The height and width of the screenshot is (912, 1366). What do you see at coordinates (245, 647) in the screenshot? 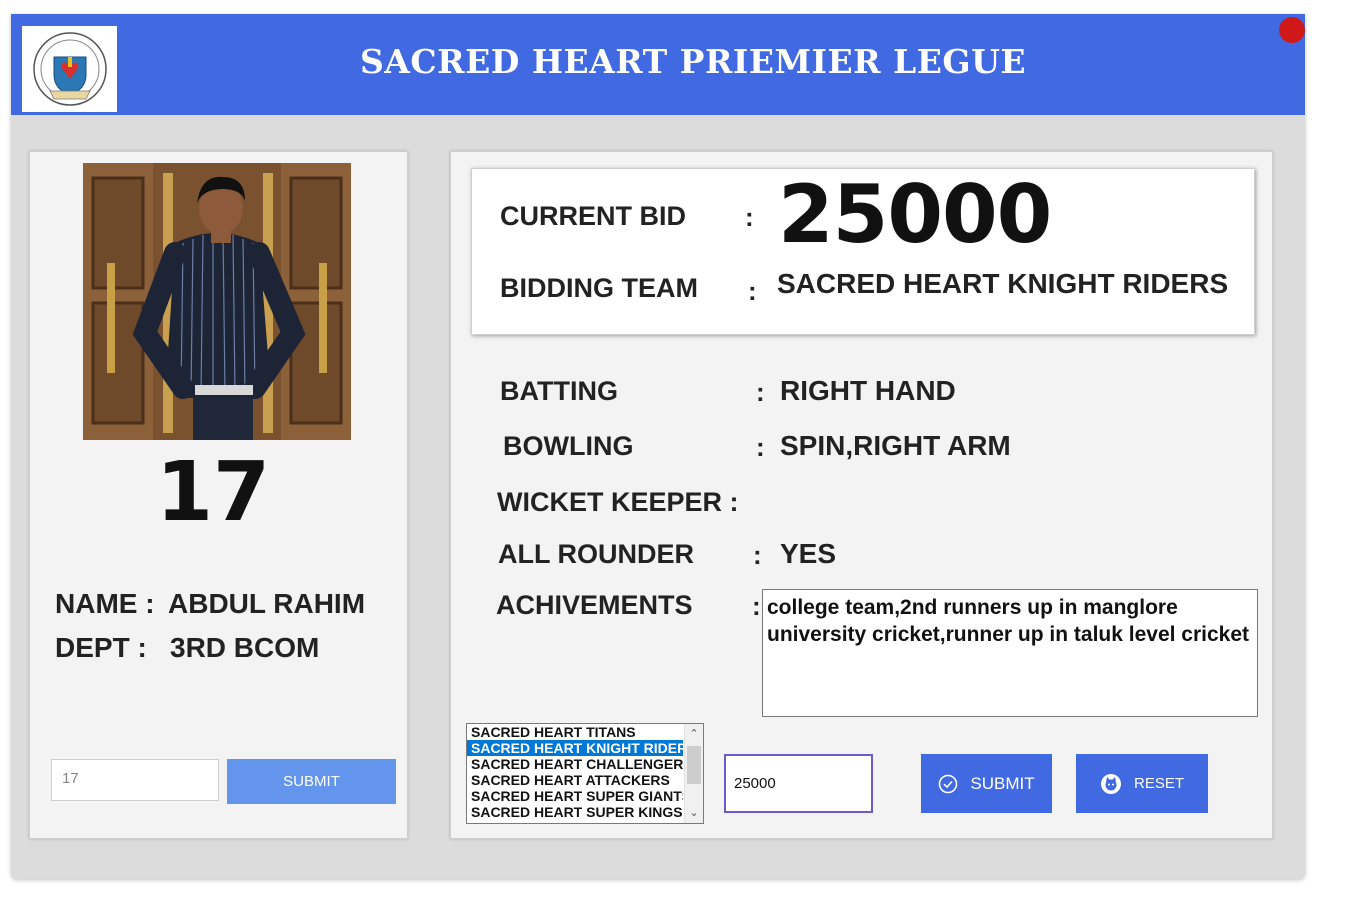
I see `player-dept: 3RD BCOM` at bounding box center [245, 647].